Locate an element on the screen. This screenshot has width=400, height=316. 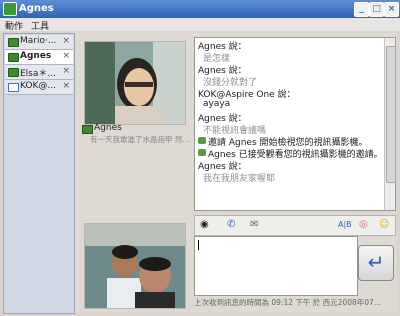
text-cursor is located at coordinates (198, 245).